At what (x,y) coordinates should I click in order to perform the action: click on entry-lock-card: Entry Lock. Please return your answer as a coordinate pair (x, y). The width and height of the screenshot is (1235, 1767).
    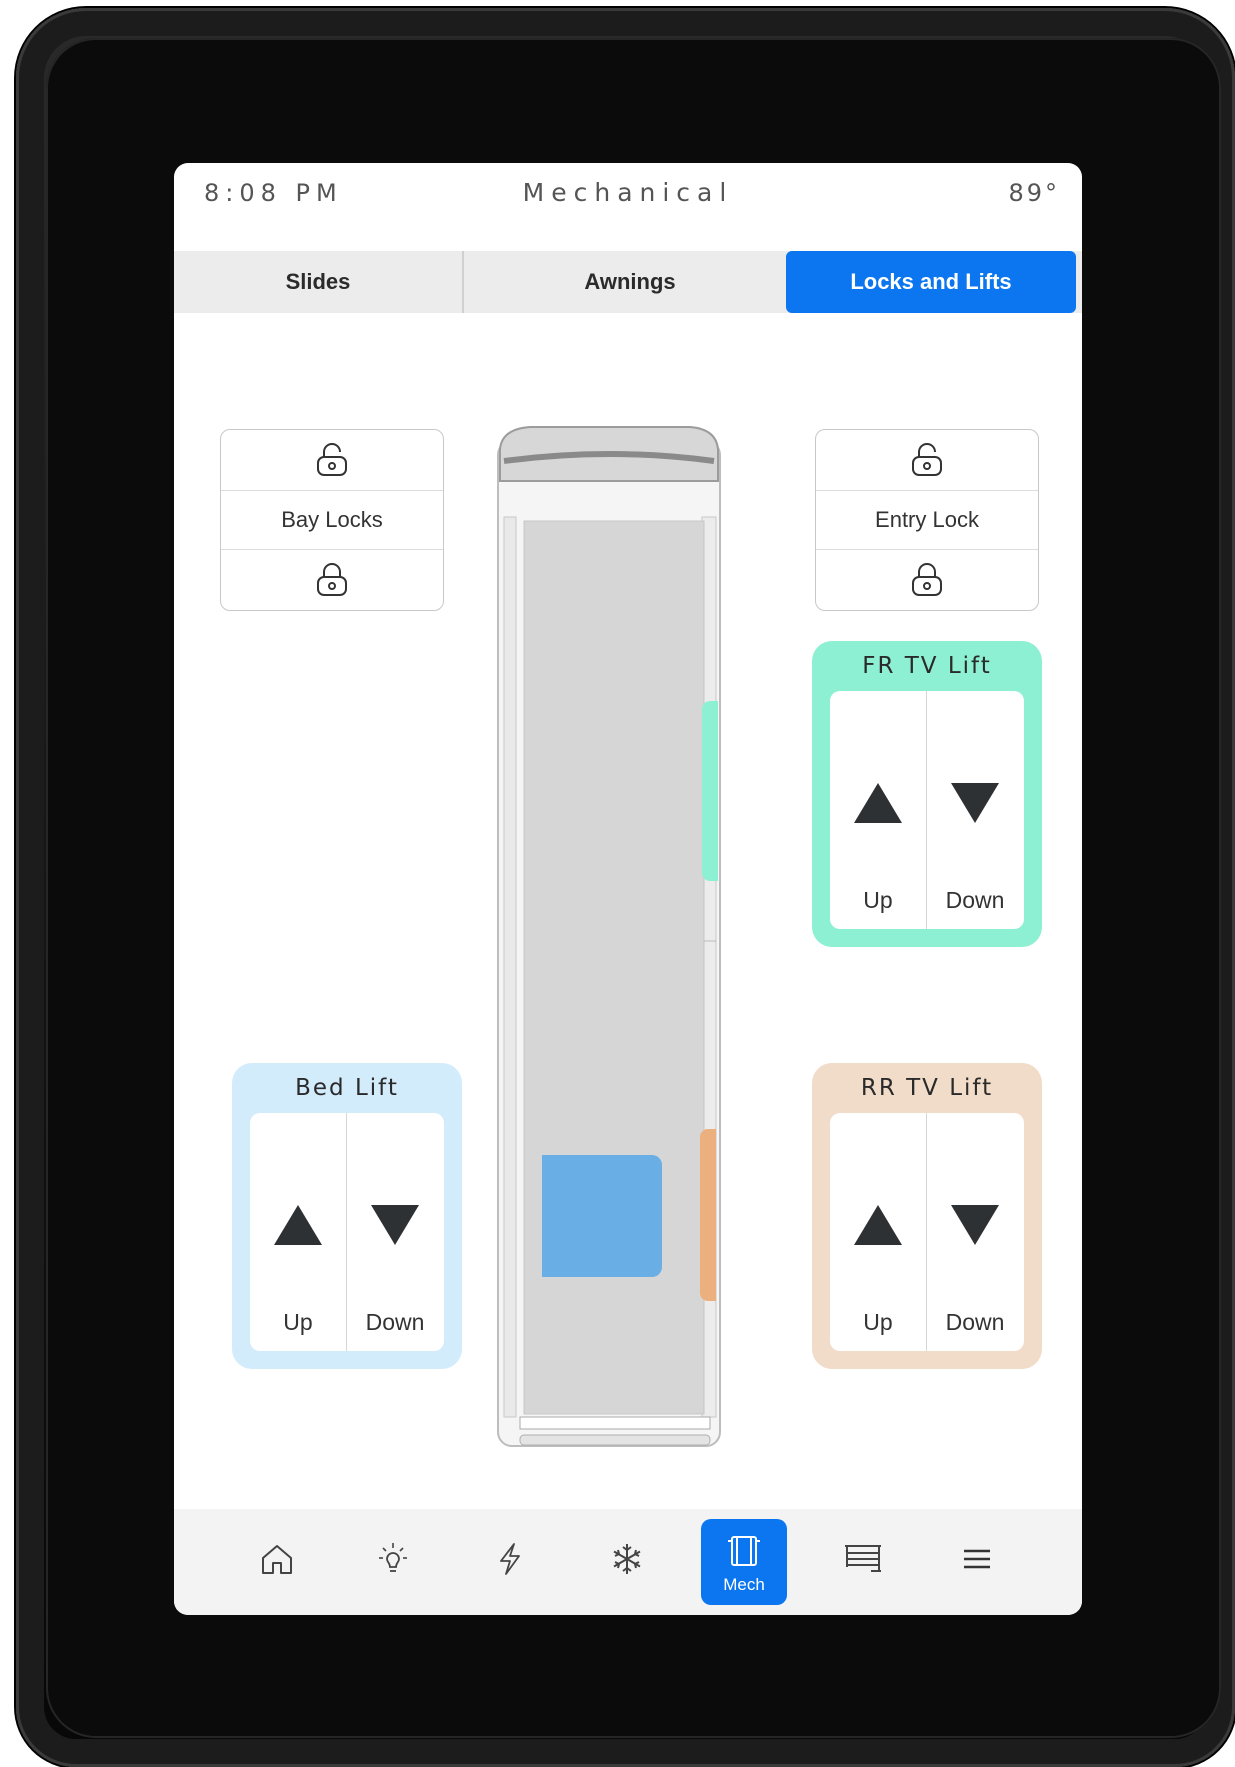
    Looking at the image, I should click on (927, 520).